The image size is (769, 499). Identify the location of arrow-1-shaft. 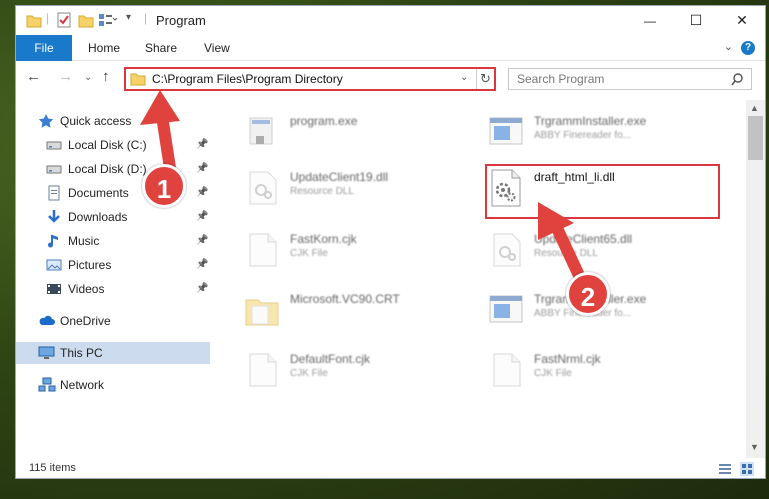
(166, 142).